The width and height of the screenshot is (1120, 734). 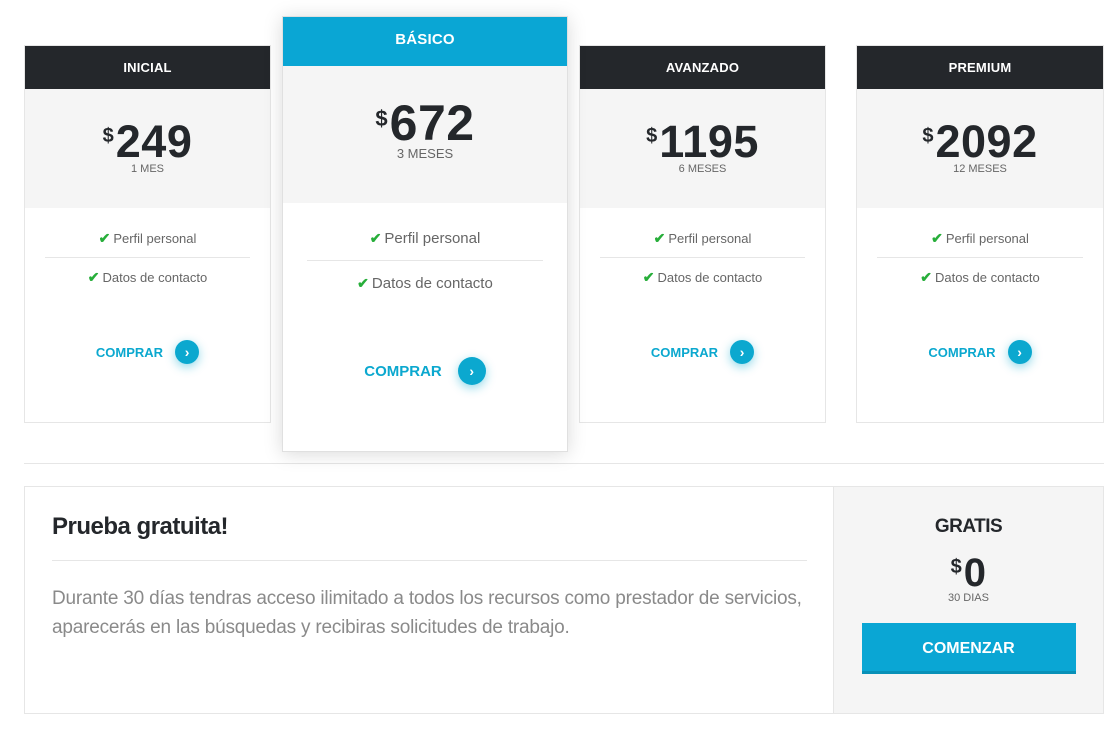 I want to click on price: $ 249, so click(x=148, y=142).